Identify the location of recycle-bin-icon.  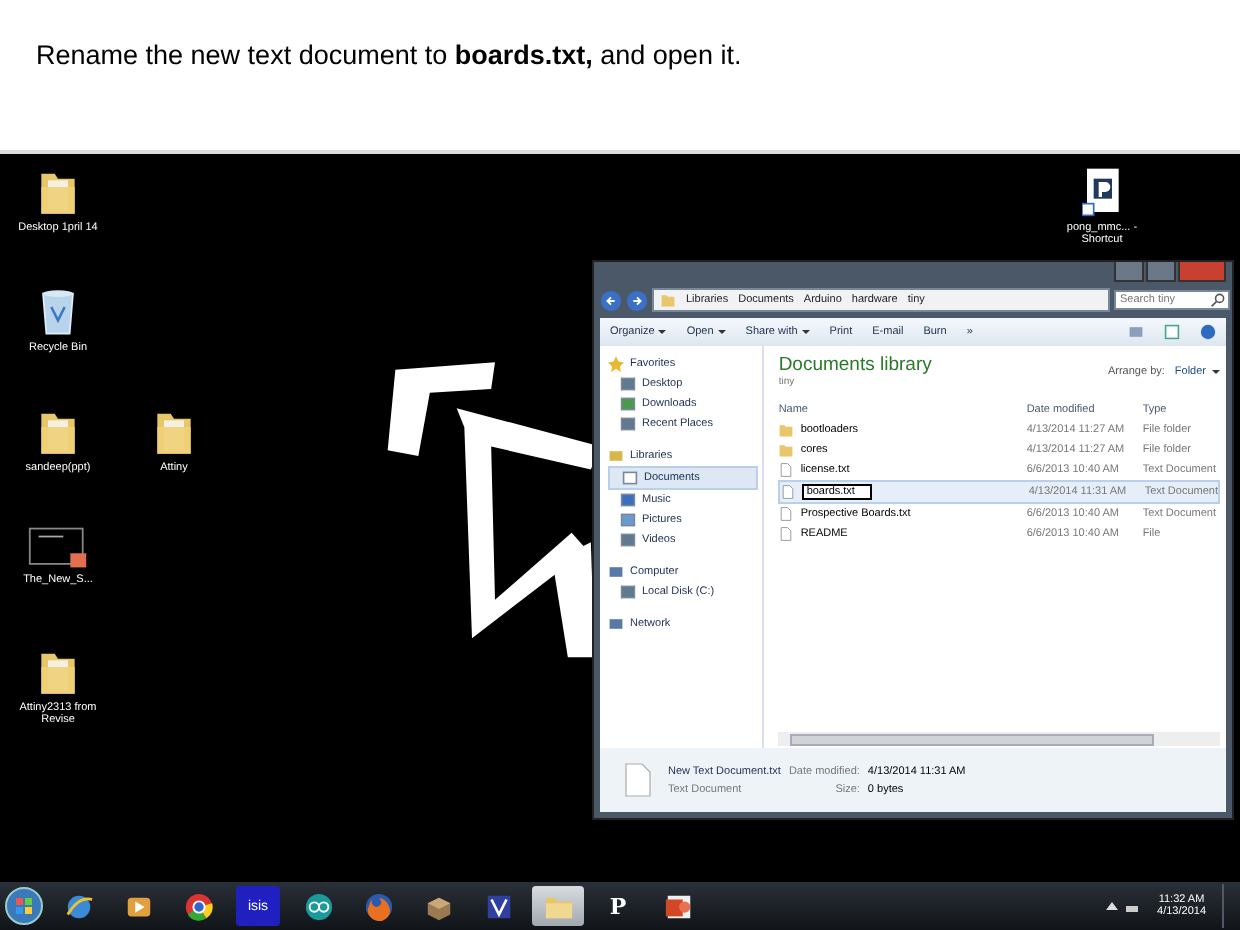
(58, 312).